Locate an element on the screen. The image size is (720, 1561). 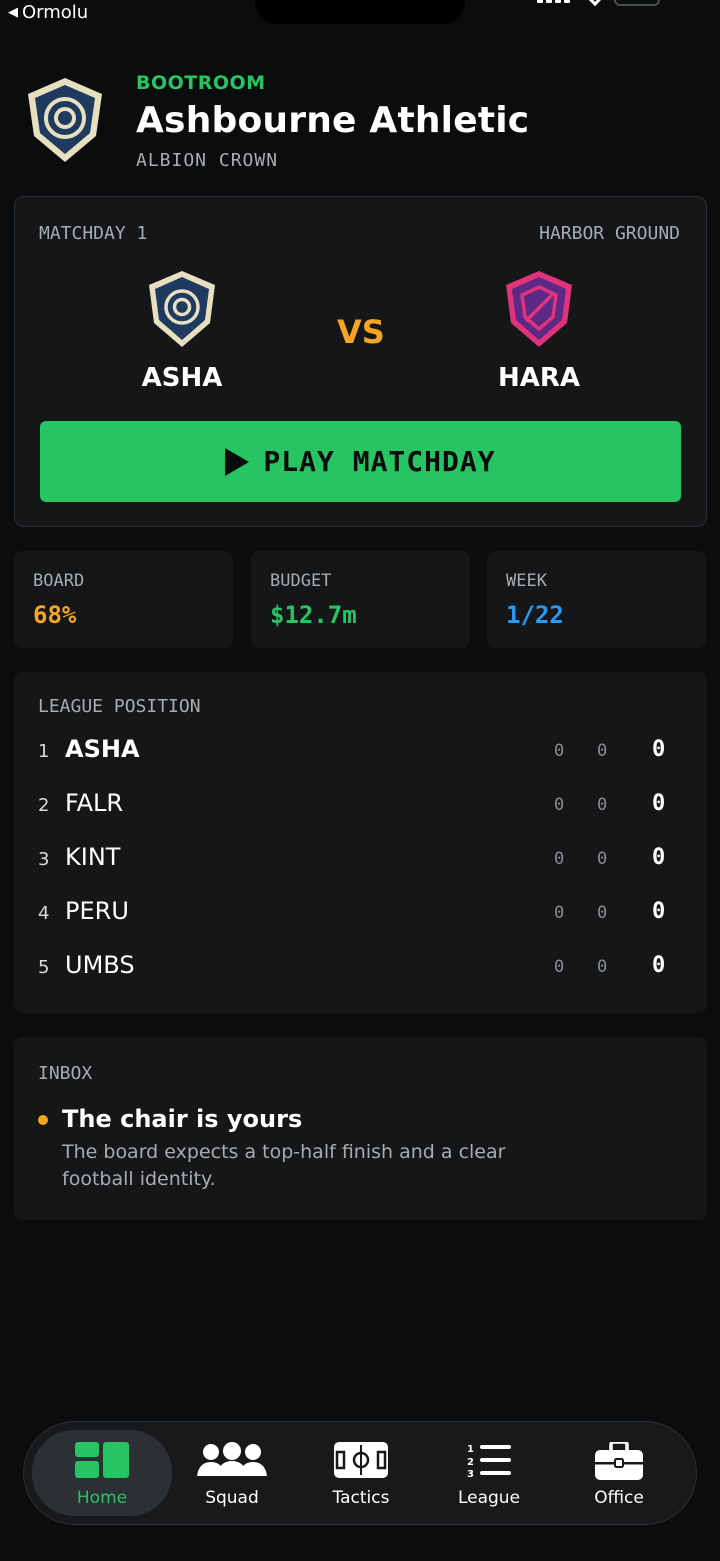
table-row: 5 UMBS 0 0 0 is located at coordinates (360, 967).